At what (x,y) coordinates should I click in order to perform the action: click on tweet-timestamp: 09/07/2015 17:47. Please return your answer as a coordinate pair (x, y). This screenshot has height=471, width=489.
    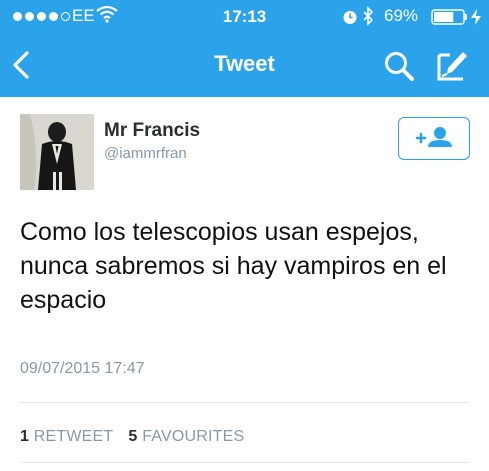
    Looking at the image, I should click on (82, 368).